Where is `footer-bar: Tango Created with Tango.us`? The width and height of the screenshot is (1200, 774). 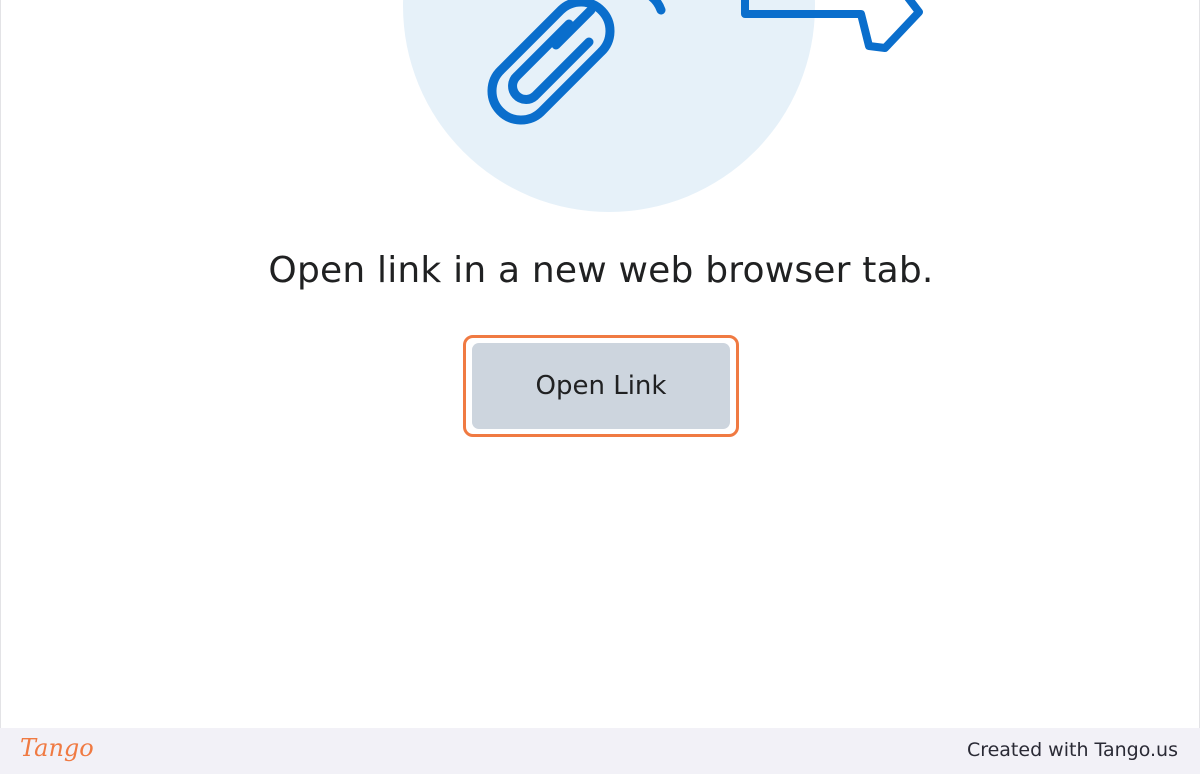
footer-bar: Tango Created with Tango.us is located at coordinates (600, 751).